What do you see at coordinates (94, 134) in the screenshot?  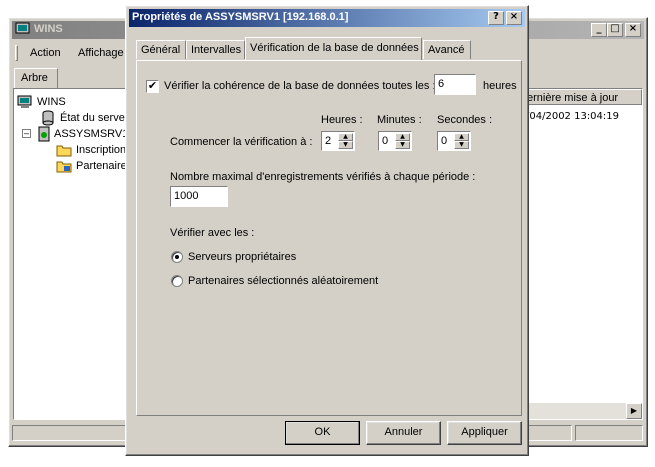 I see `tree-item-label: ASSYSMSRV1 [` at bounding box center [94, 134].